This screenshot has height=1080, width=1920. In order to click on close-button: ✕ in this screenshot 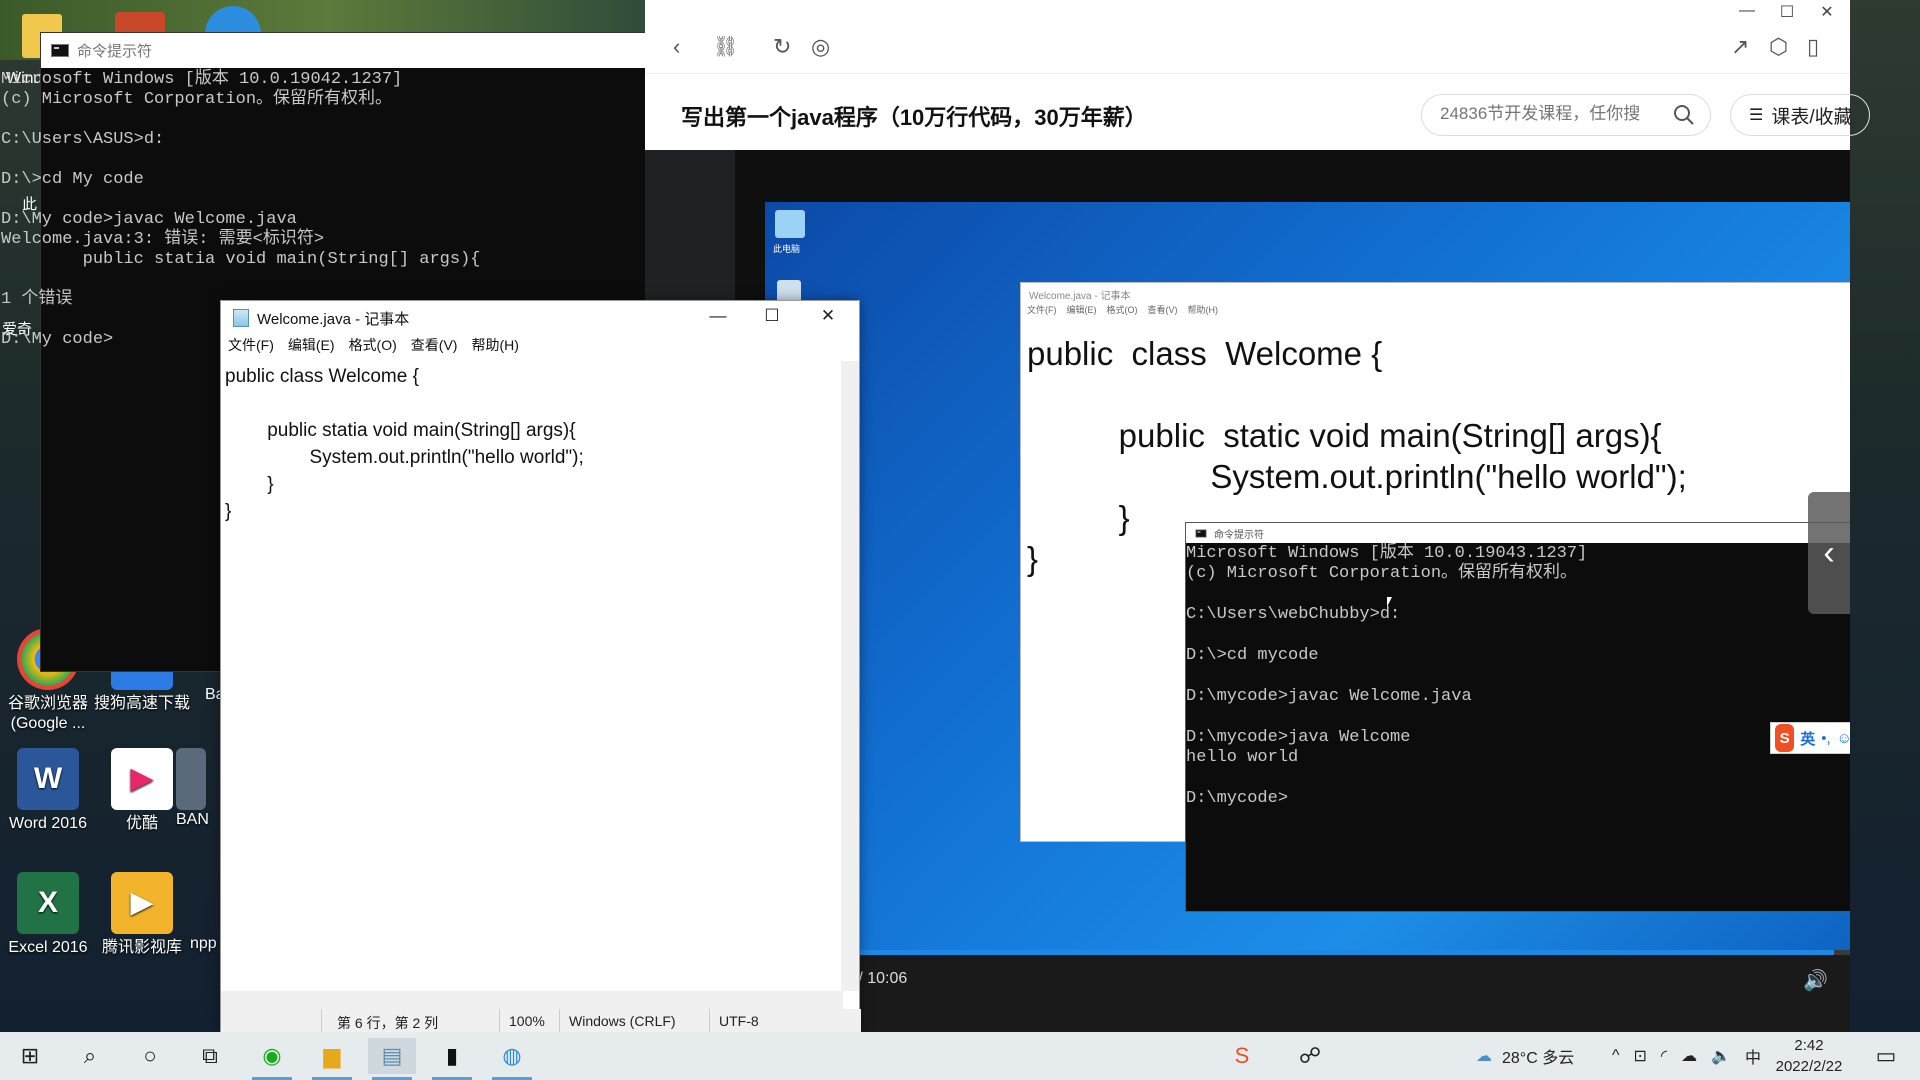, I will do `click(1827, 12)`.